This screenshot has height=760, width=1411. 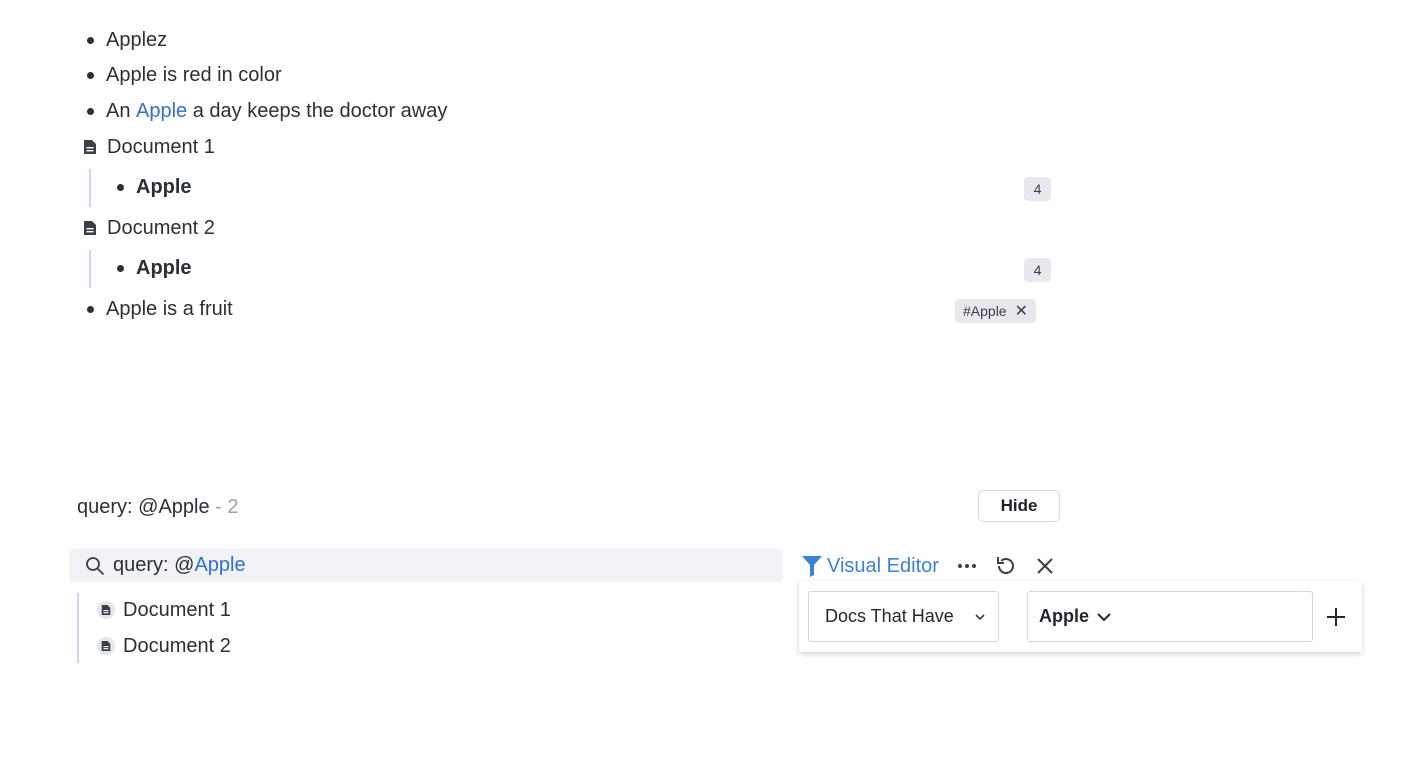 I want to click on query-toolbar: Visual Editor, so click(x=930, y=566).